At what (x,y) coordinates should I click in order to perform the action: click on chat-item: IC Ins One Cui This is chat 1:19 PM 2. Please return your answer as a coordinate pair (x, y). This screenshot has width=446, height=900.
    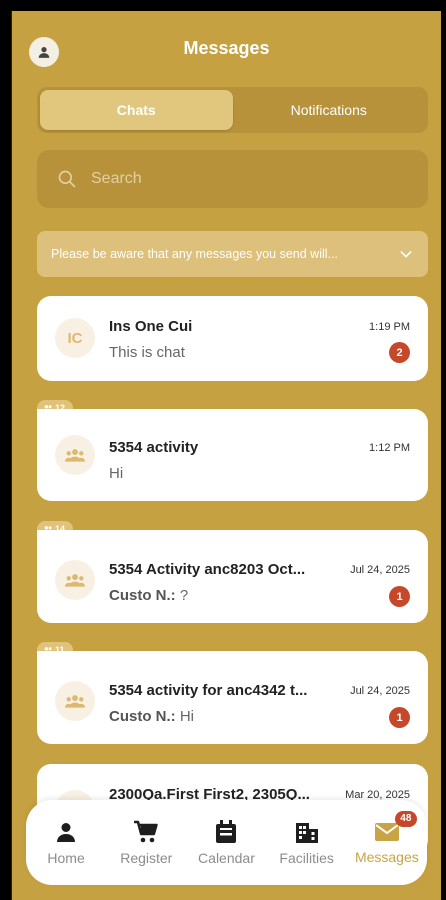
    Looking at the image, I should click on (232, 338).